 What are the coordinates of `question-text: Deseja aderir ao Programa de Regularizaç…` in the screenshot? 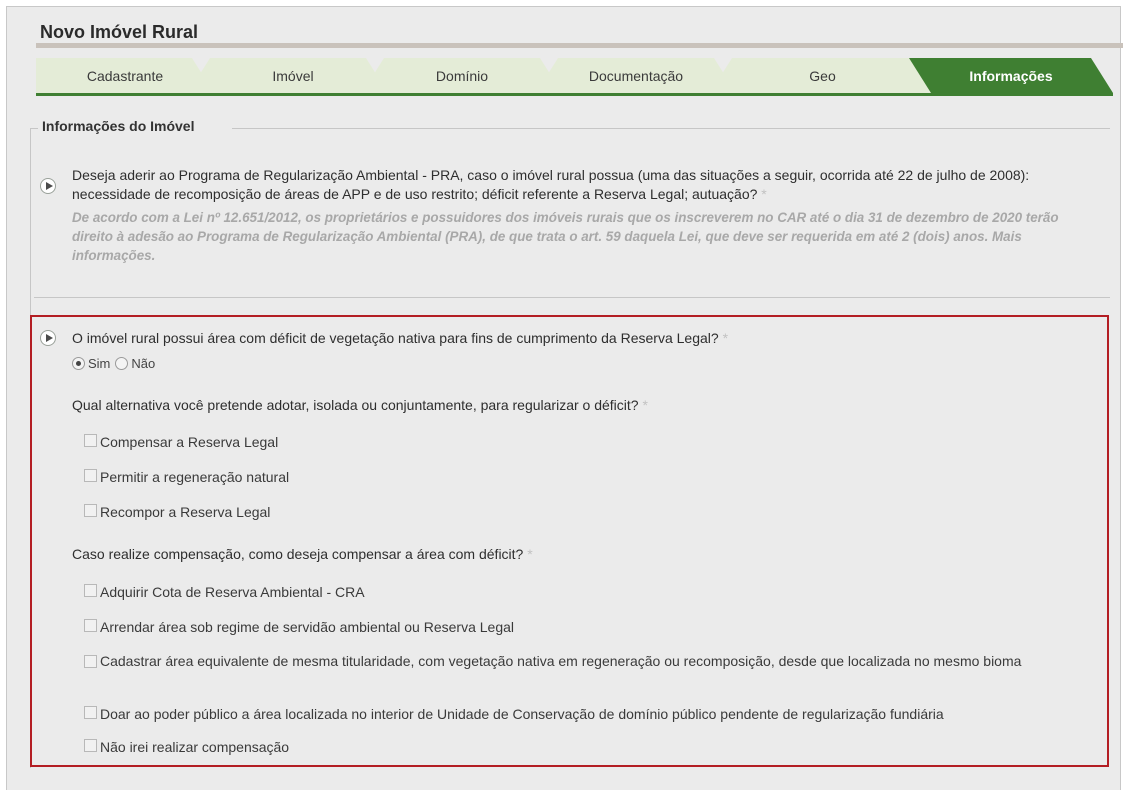 It's located at (551, 184).